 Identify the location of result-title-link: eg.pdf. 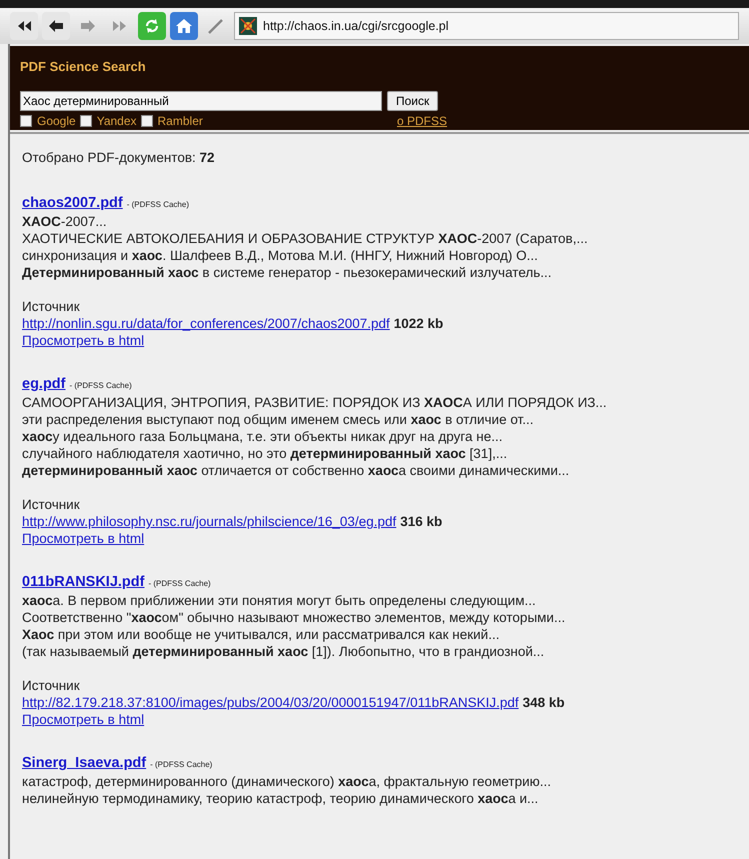
(44, 385).